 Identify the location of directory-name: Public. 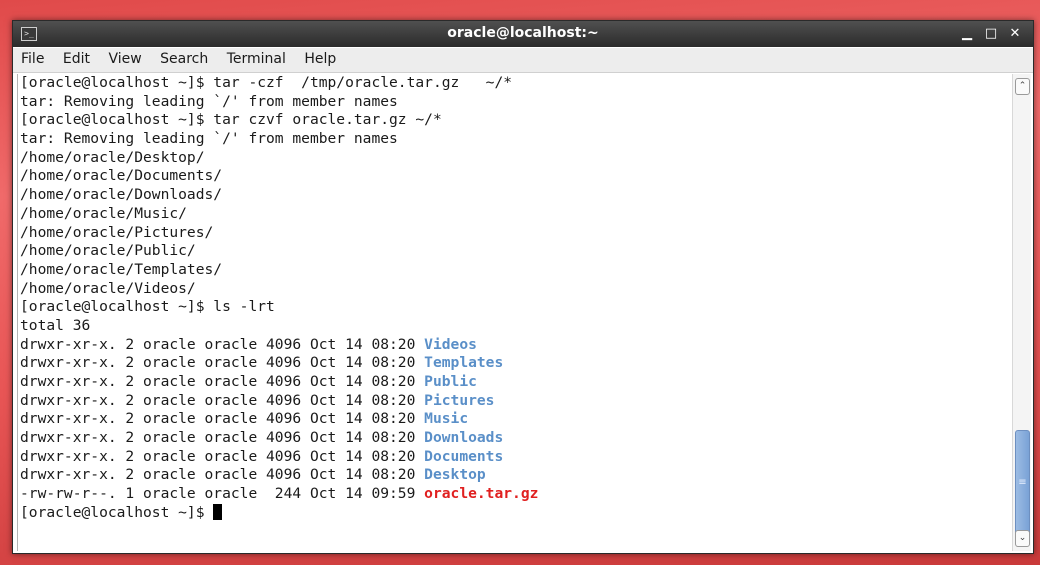
(450, 381).